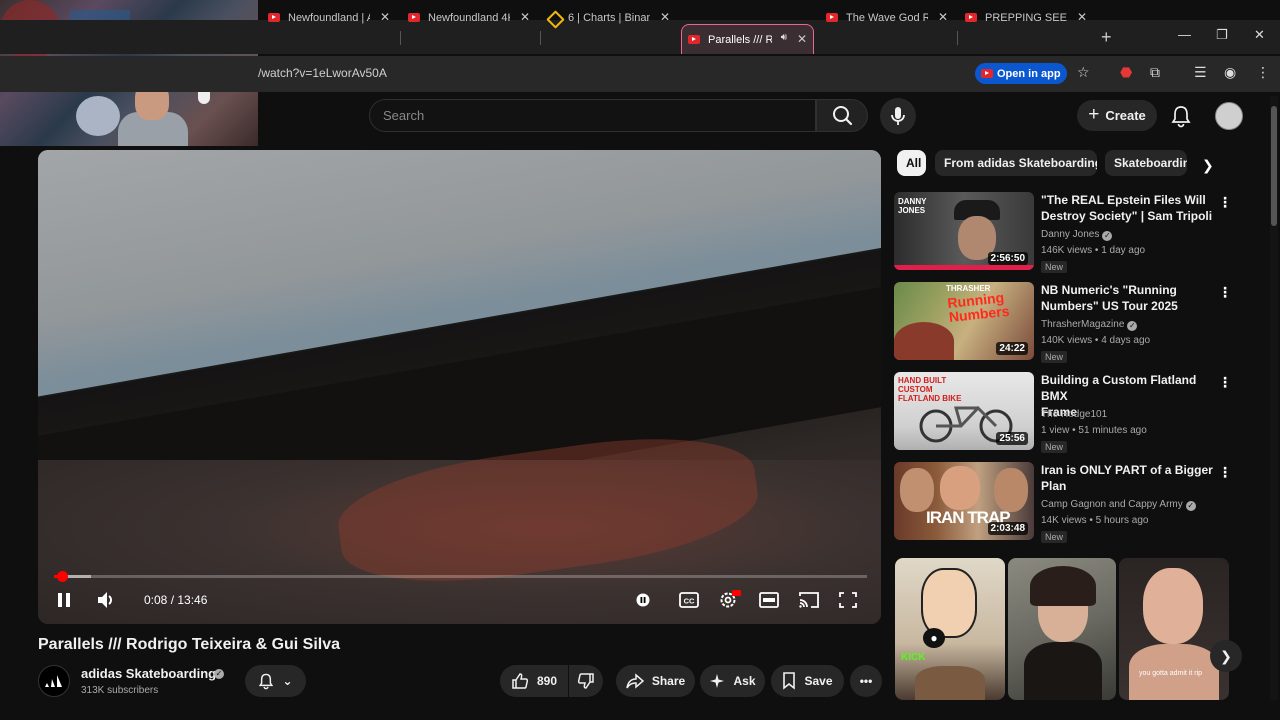 The image size is (1280, 720). Describe the element at coordinates (1184, 34) in the screenshot. I see `minimize-icon: —` at that location.